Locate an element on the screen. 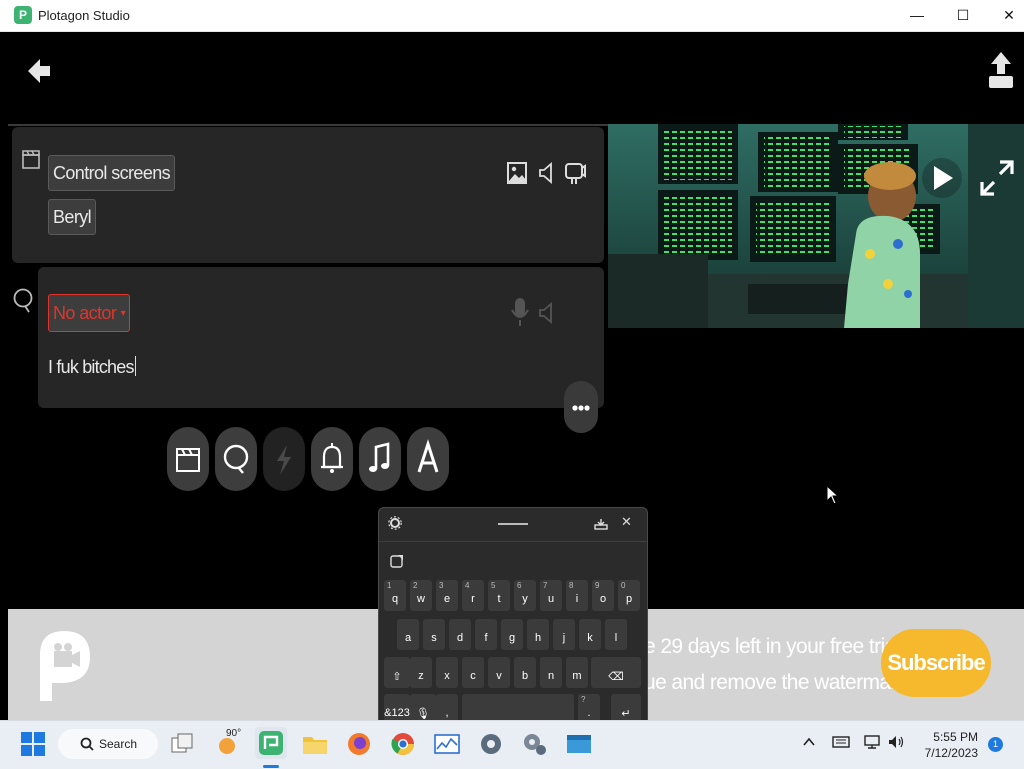  key-q: 1q is located at coordinates (395, 595).